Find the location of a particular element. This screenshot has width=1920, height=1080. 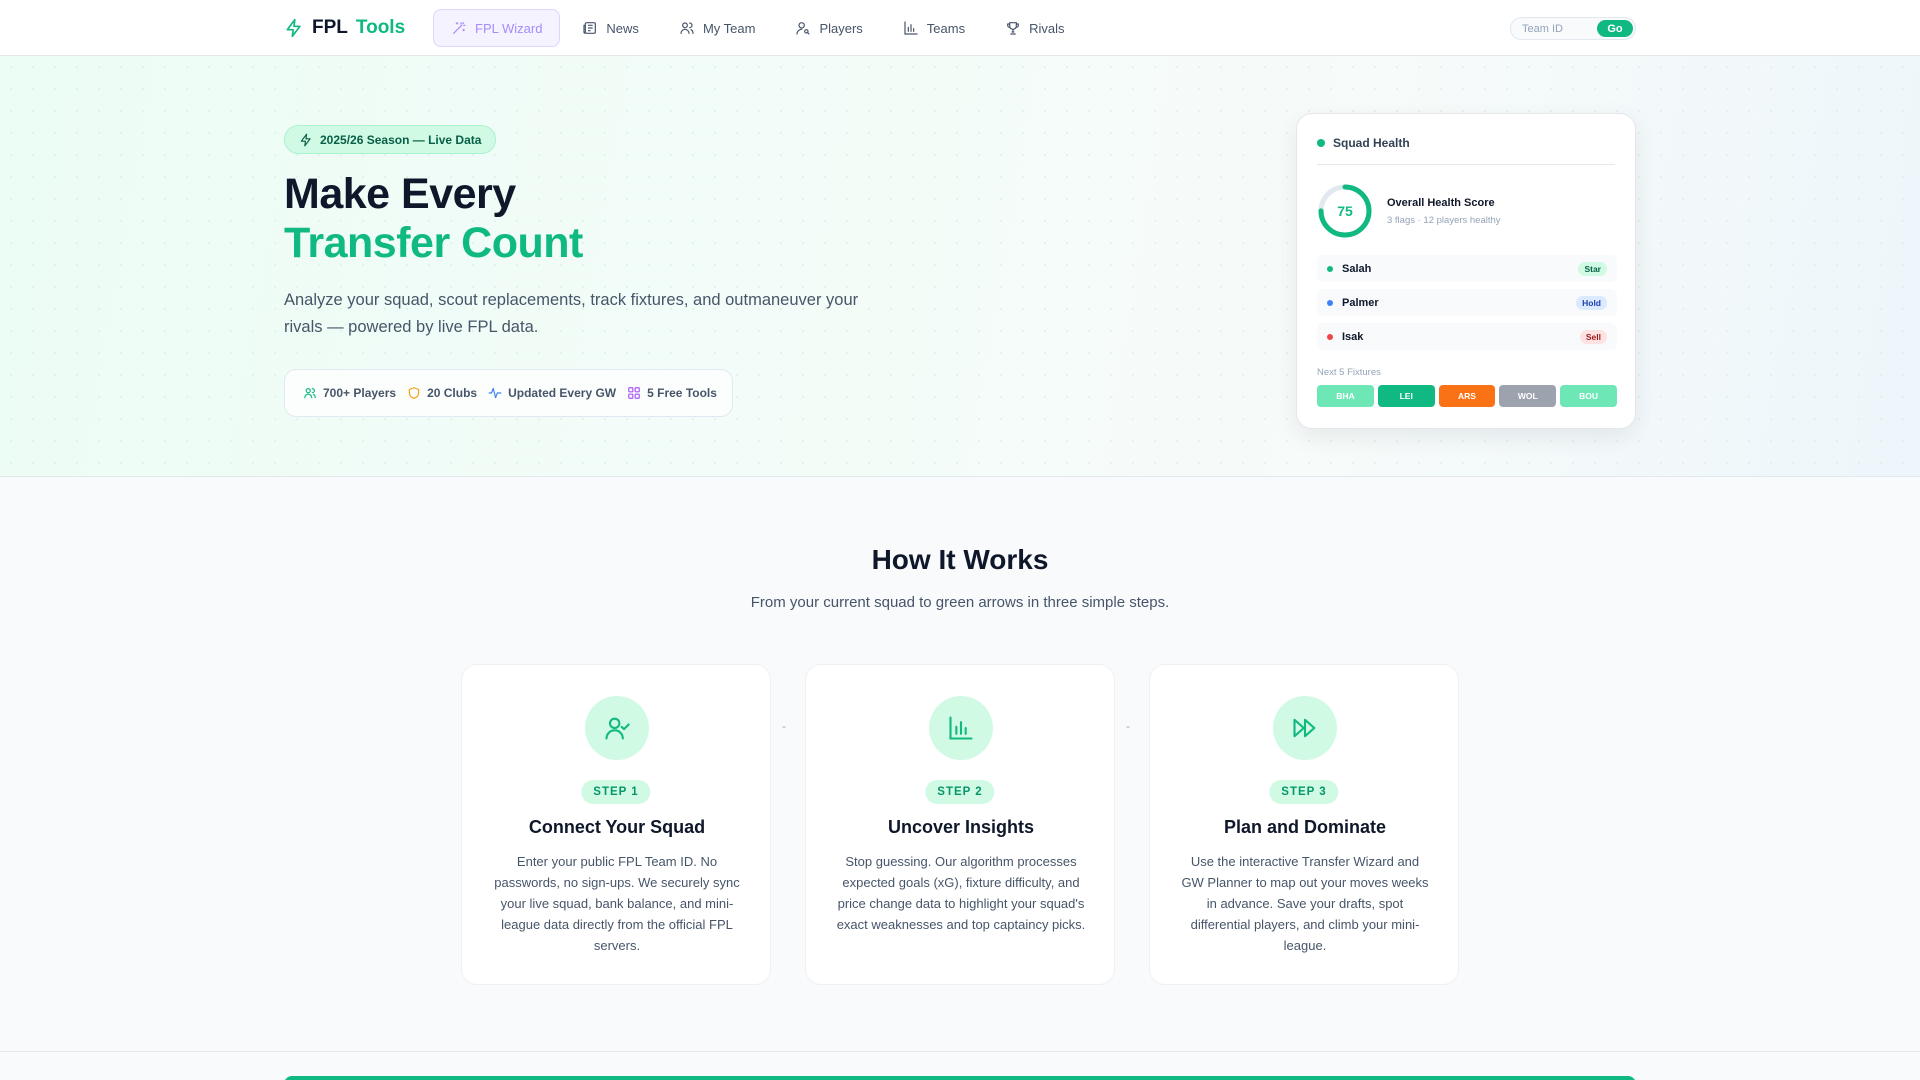

player-name: Isak is located at coordinates (1353, 336).